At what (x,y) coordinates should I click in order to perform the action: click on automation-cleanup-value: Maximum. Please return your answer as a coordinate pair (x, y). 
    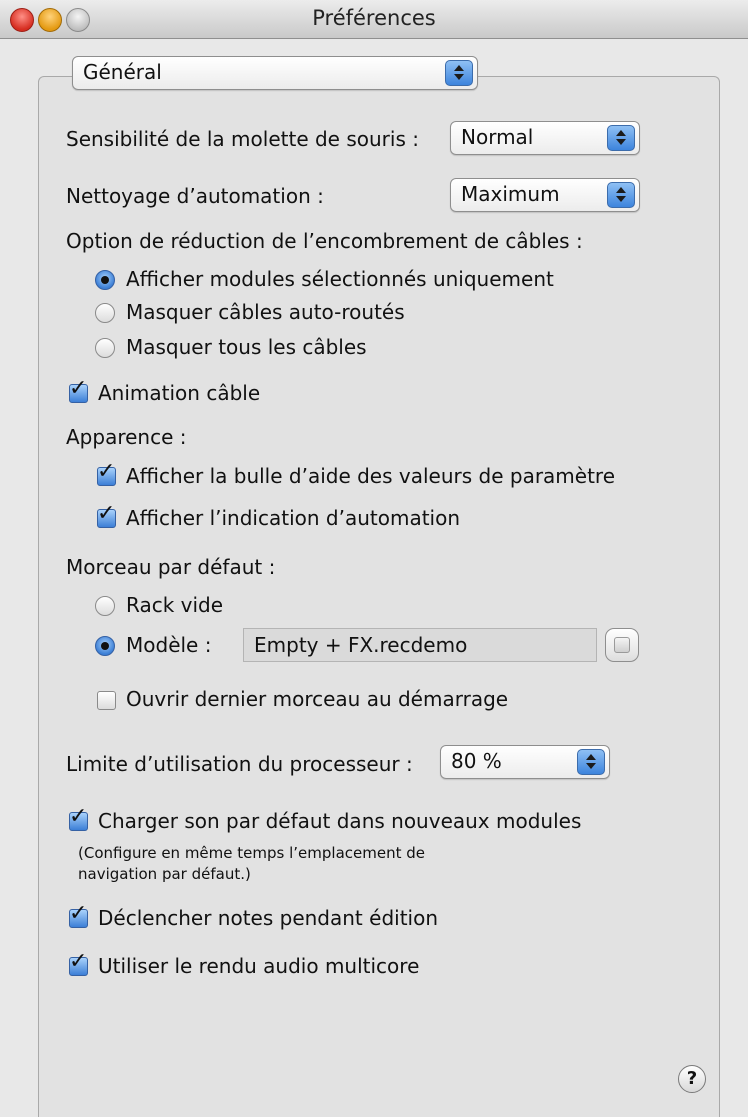
    Looking at the image, I should click on (510, 194).